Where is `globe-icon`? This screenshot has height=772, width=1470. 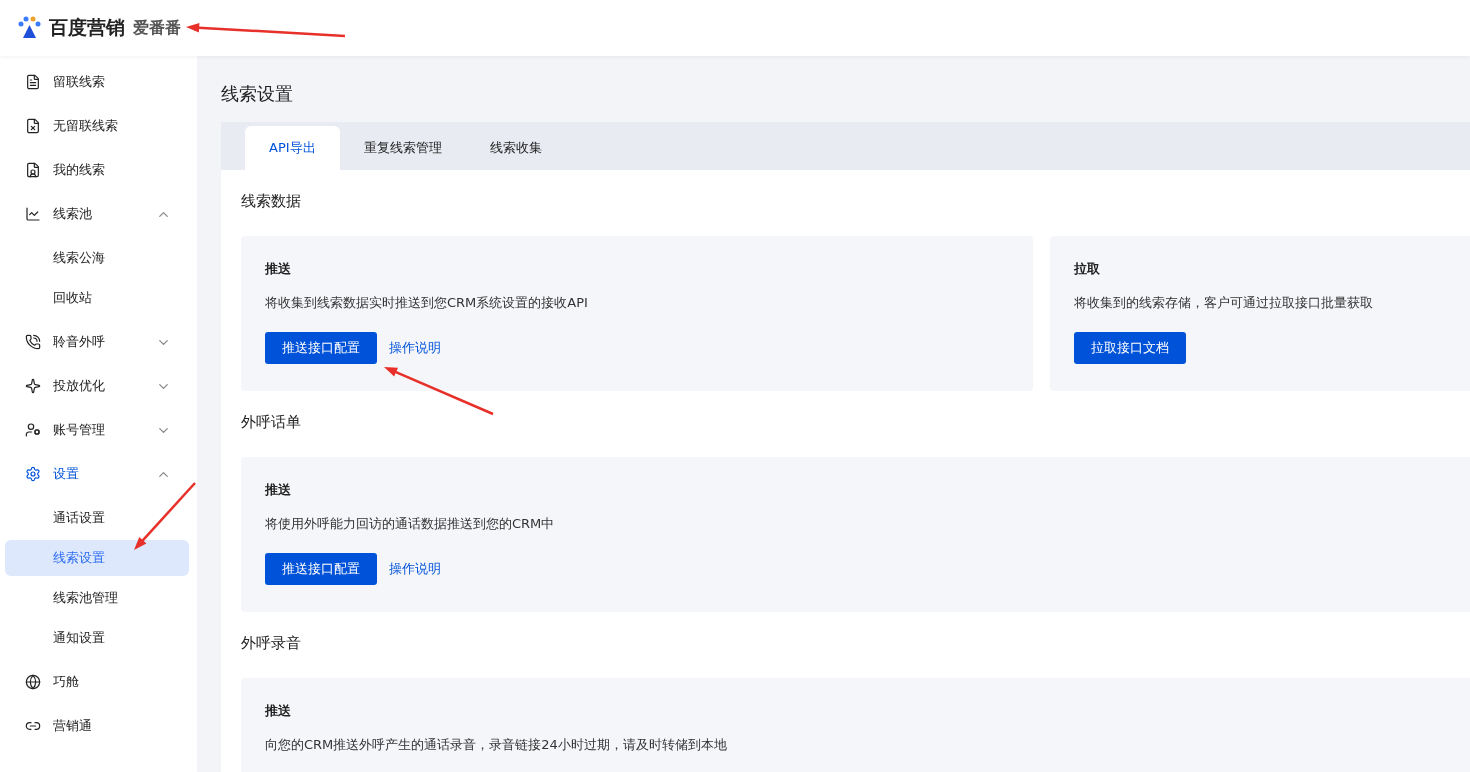 globe-icon is located at coordinates (33, 682).